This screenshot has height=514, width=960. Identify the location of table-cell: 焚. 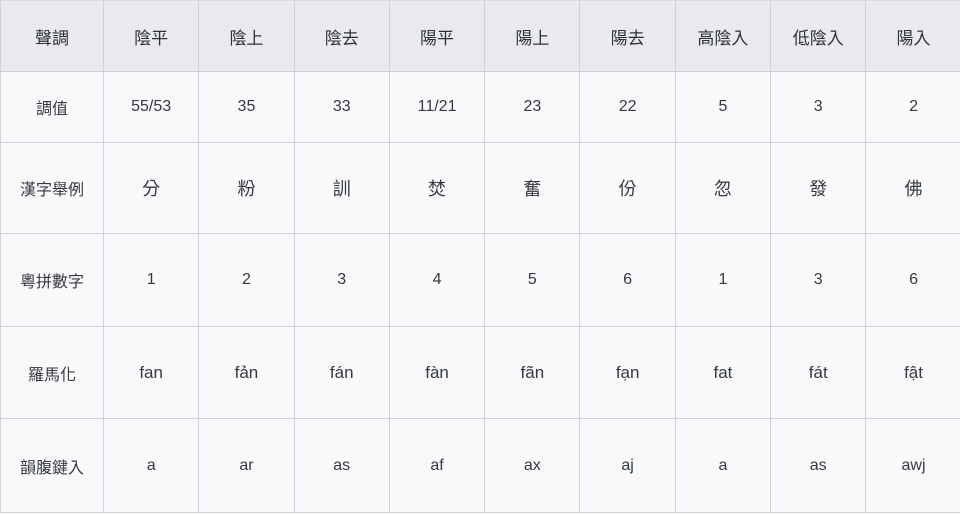
(437, 188).